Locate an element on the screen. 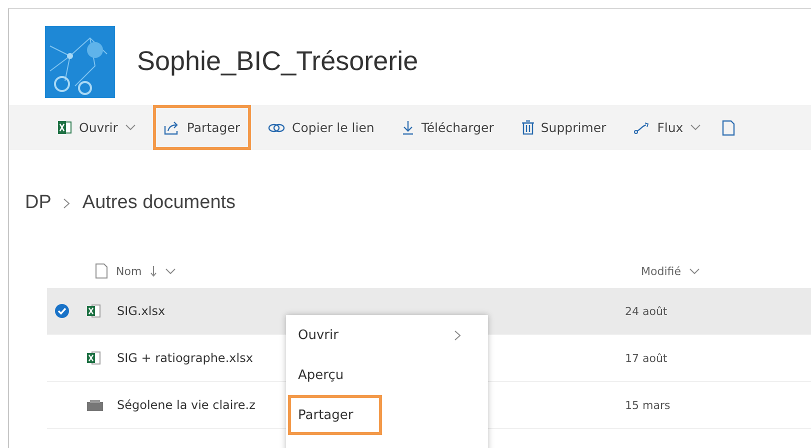 This screenshot has width=811, height=448. toolbar-button: Partager is located at coordinates (202, 127).